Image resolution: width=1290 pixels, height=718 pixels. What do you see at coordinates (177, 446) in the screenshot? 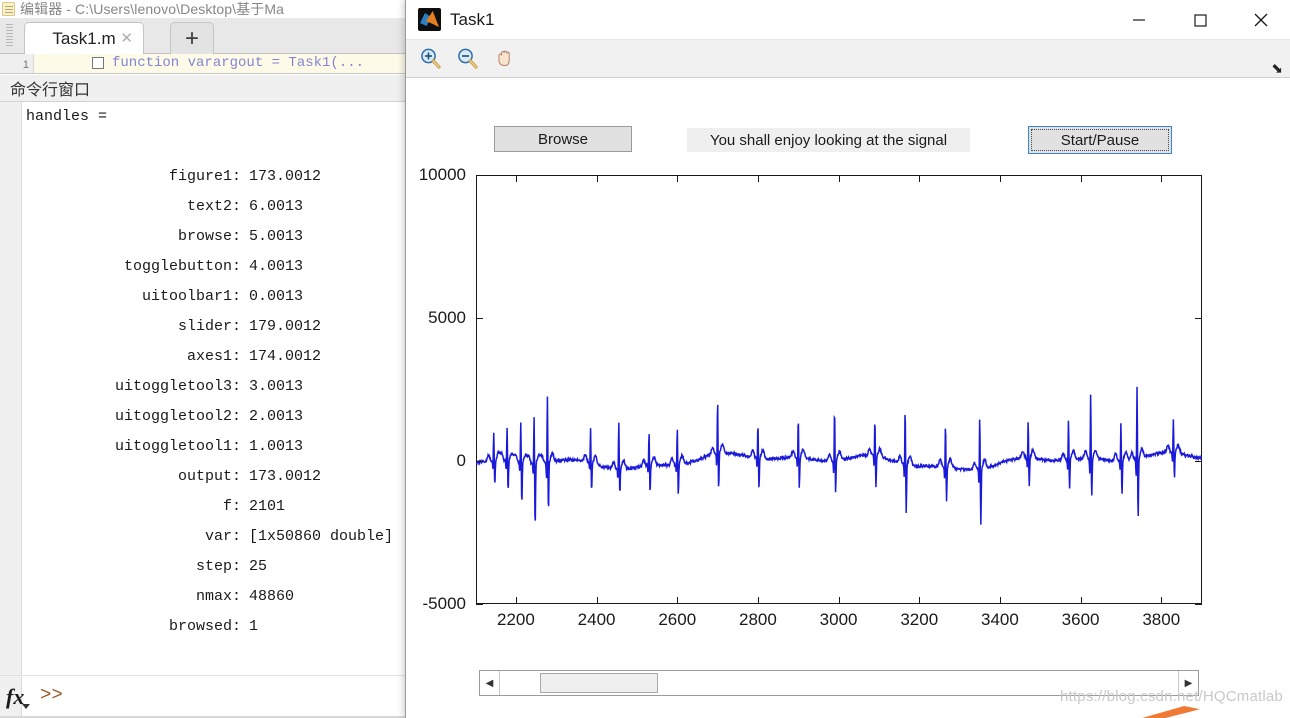
I see `handles-field-name: uitoggletool1:` at bounding box center [177, 446].